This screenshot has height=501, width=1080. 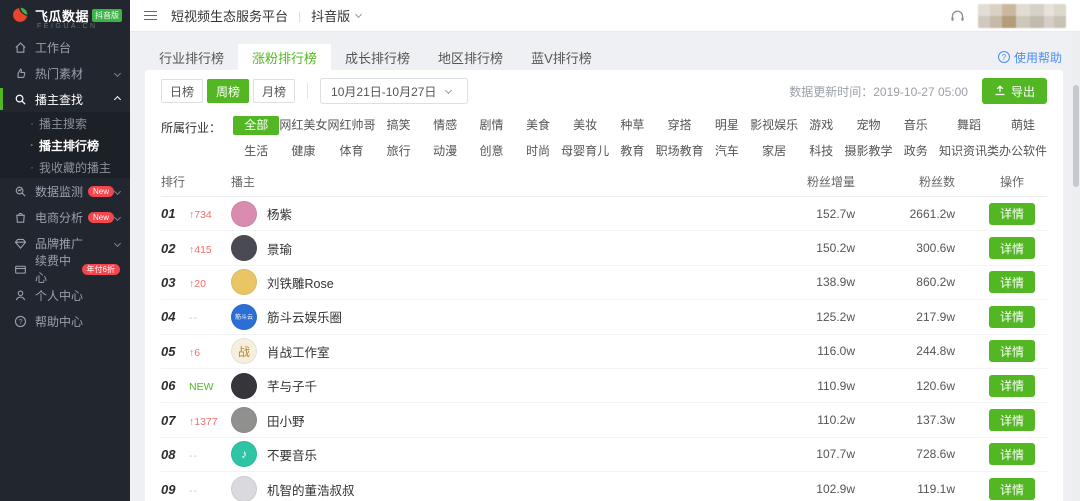 What do you see at coordinates (377, 57) in the screenshot?
I see `tab-item: 成长排行榜` at bounding box center [377, 57].